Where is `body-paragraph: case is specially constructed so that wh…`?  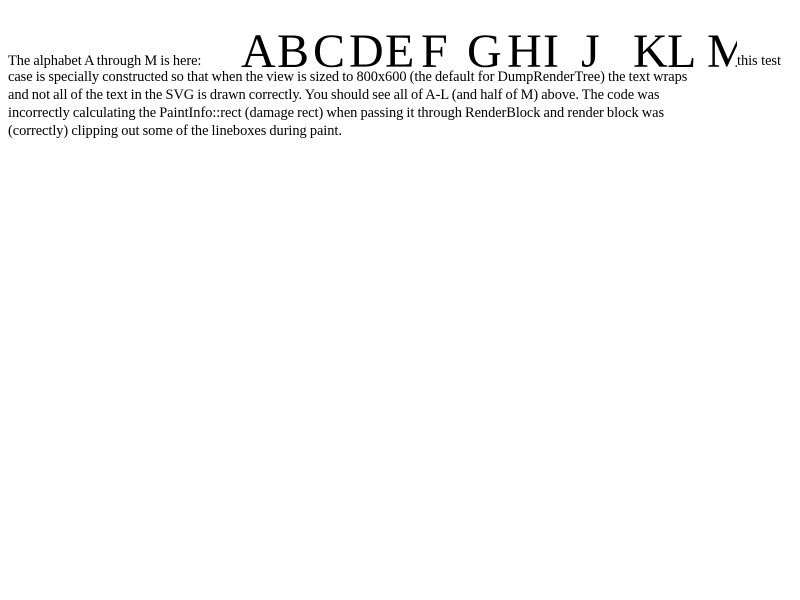 body-paragraph: case is specially constructed so that wh… is located at coordinates (400, 104).